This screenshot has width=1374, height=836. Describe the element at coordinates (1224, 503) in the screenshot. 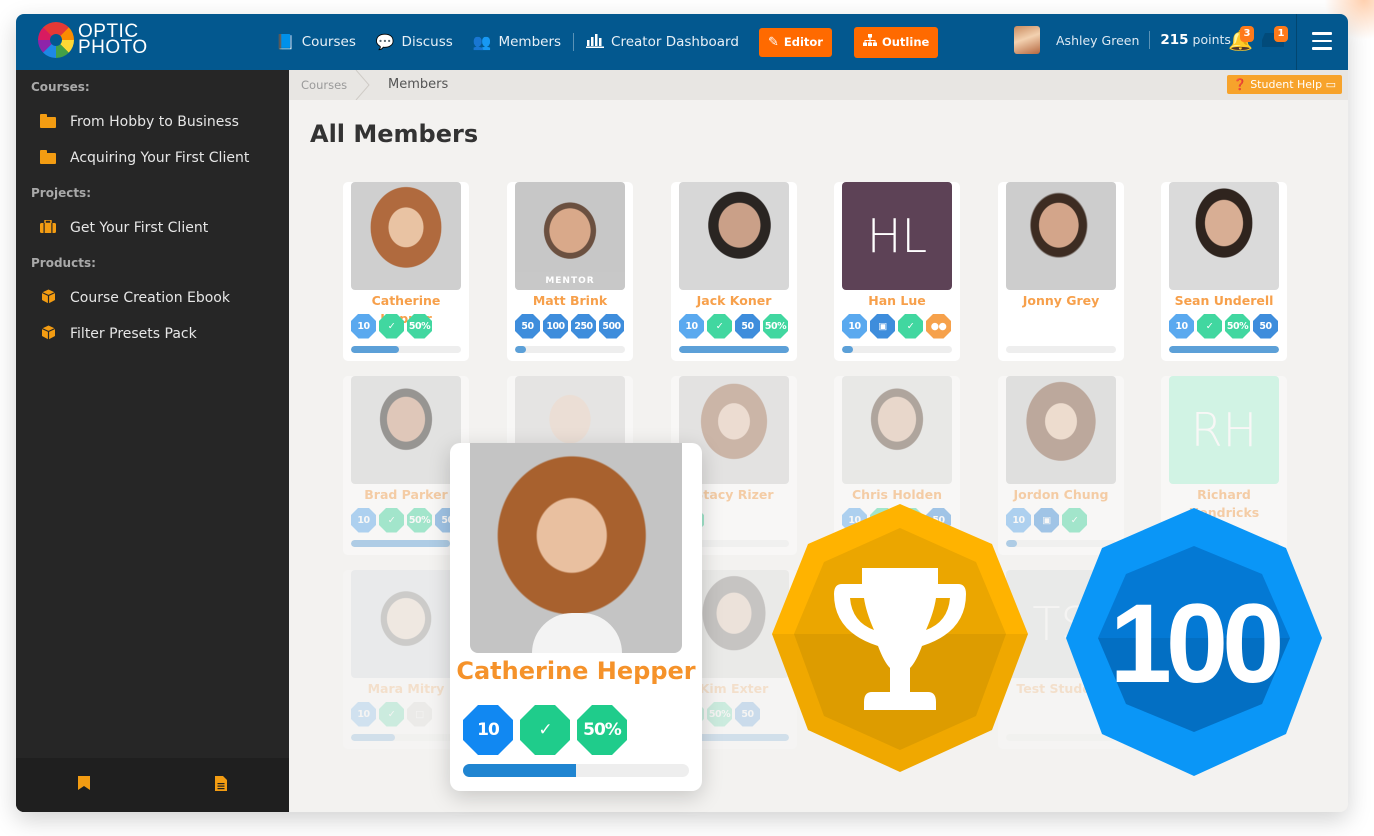

I see `member-name: Richard Hendricks` at that location.